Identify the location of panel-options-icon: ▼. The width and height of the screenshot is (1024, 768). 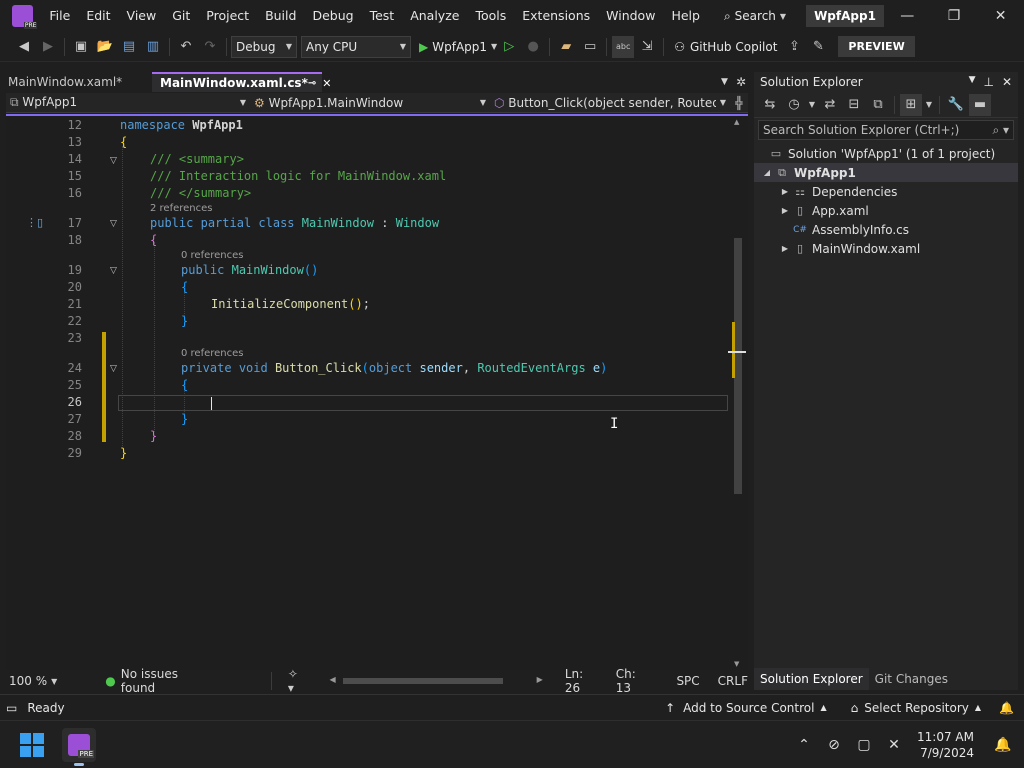
(972, 82).